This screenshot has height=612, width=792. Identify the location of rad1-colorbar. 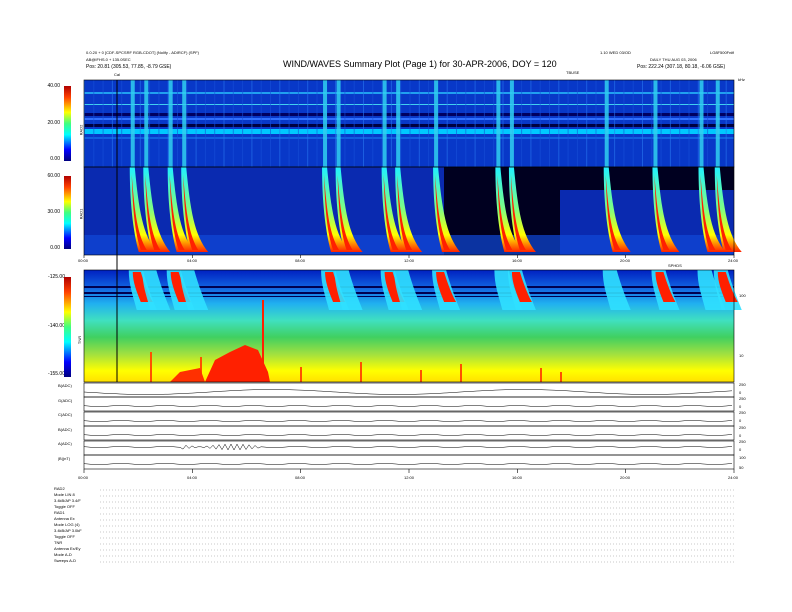
(67, 212).